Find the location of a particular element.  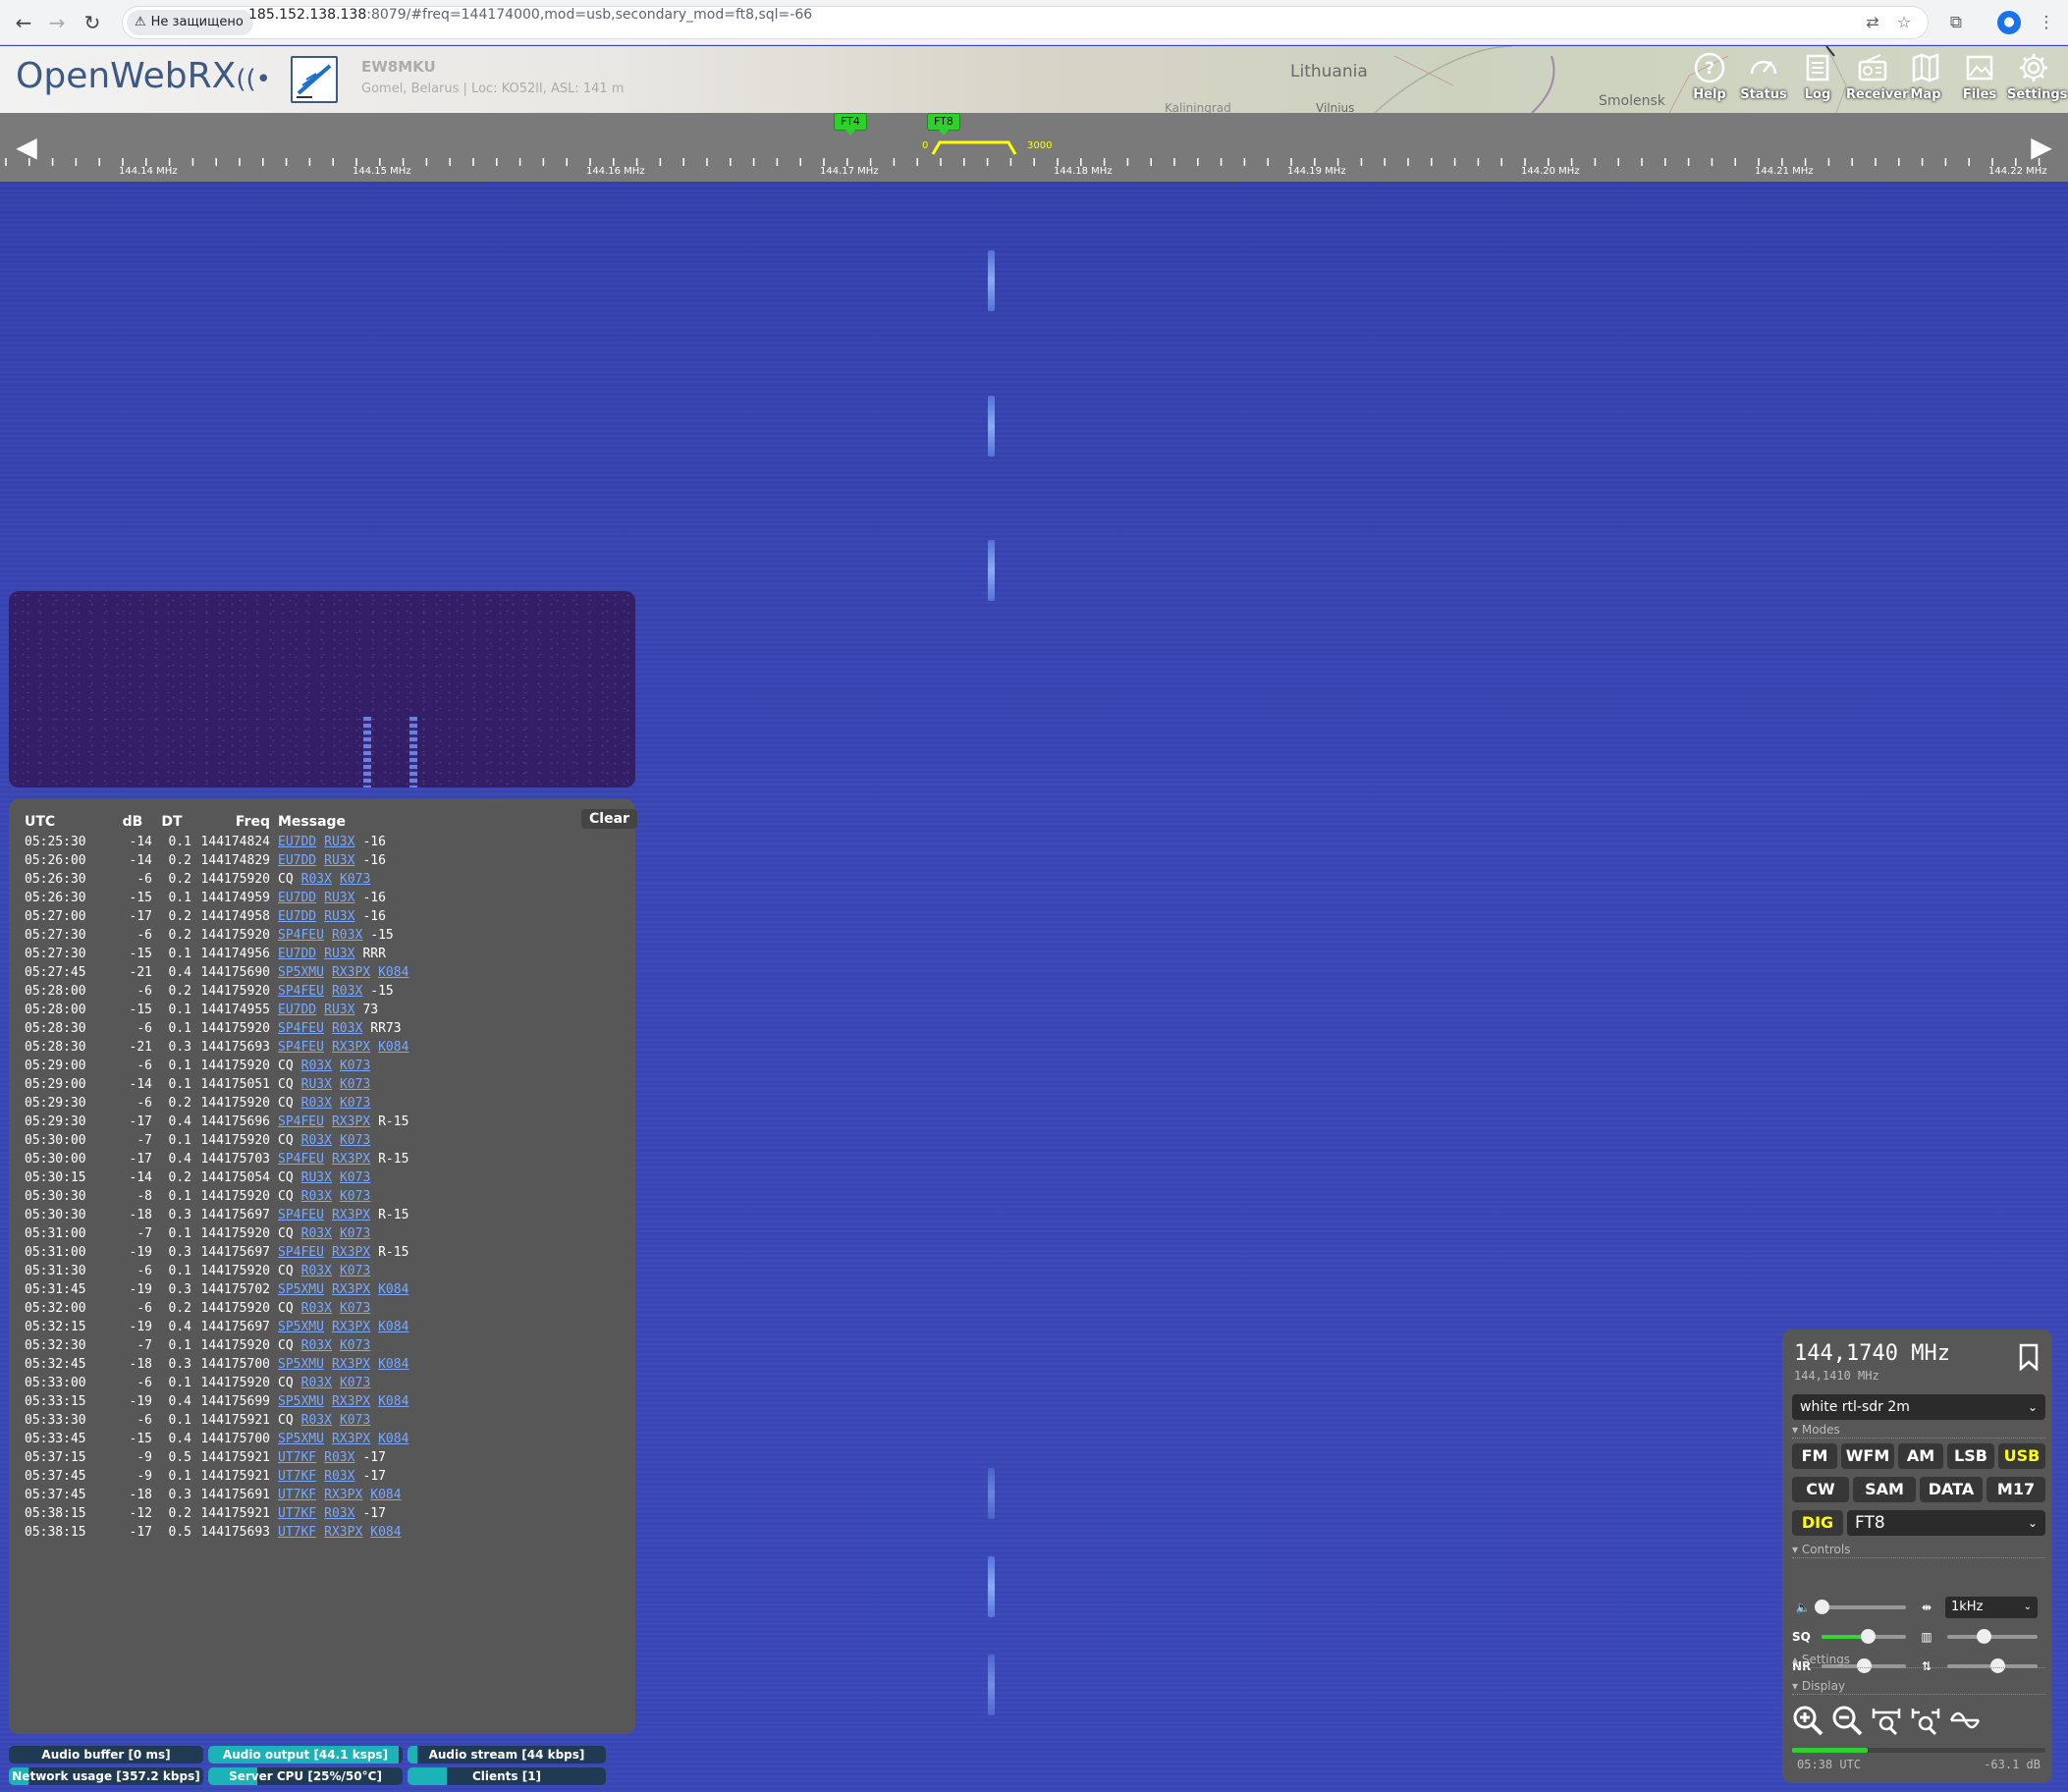

volume-slider is located at coordinates (1861, 1607).